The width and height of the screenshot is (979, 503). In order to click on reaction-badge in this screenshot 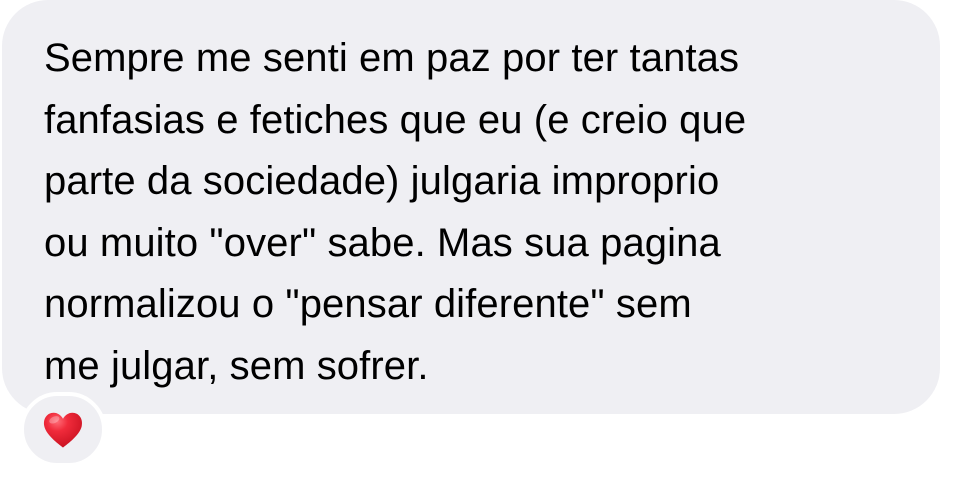, I will do `click(63, 429)`.